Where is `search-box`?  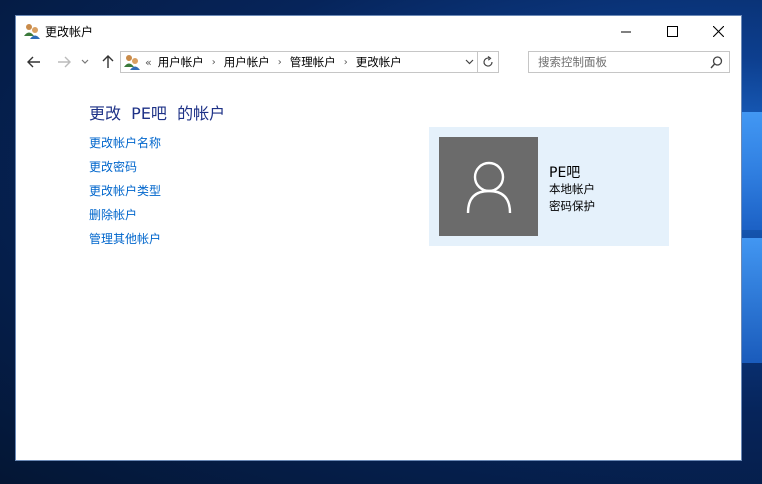 search-box is located at coordinates (629, 62).